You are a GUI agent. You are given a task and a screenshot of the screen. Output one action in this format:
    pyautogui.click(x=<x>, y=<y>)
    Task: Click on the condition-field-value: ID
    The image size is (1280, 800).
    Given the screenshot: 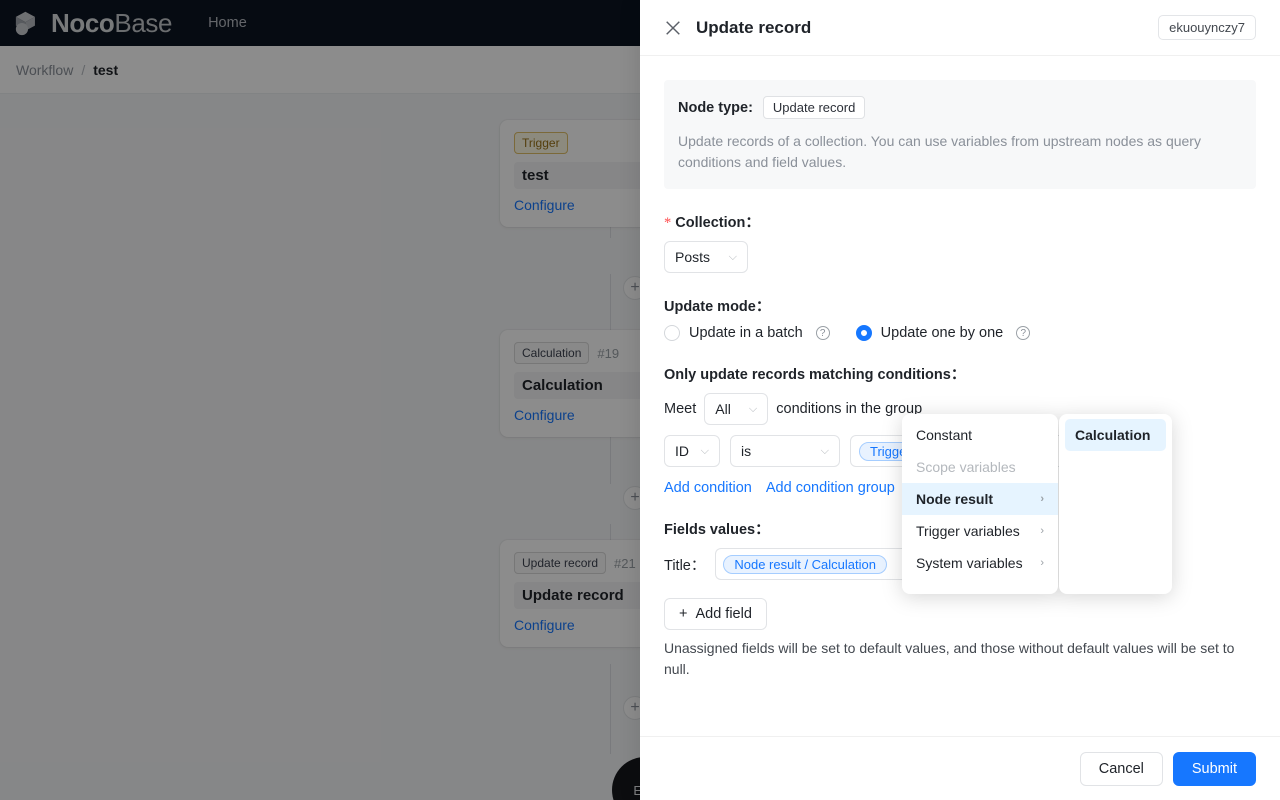 What is the action you would take?
    pyautogui.click(x=682, y=451)
    